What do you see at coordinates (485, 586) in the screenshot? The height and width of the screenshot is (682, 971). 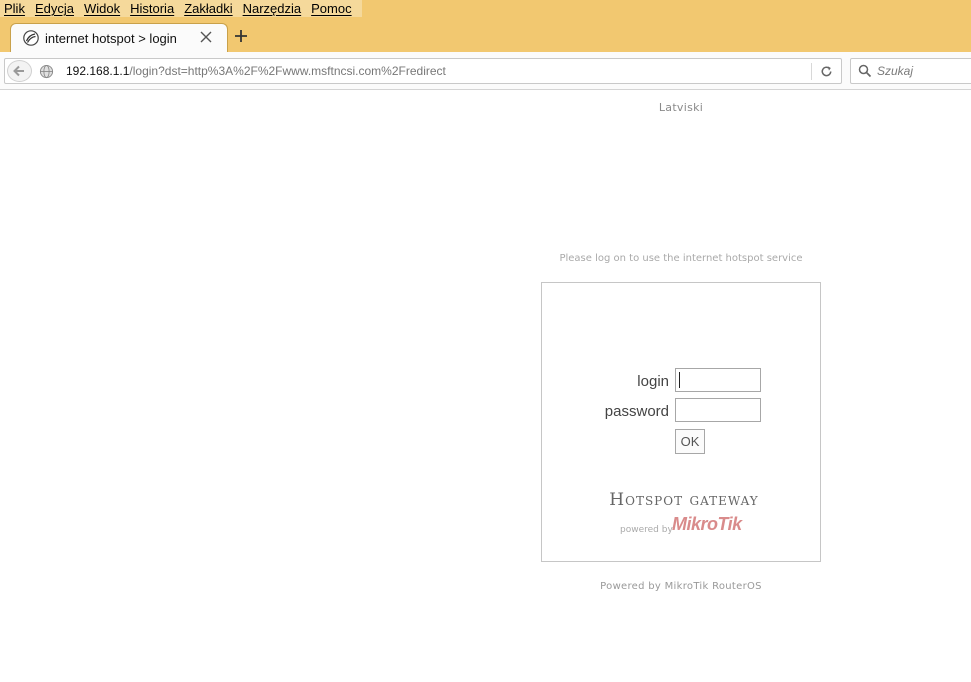 I see `footer-powered-by: Powered by MikroTik RouterOS` at bounding box center [485, 586].